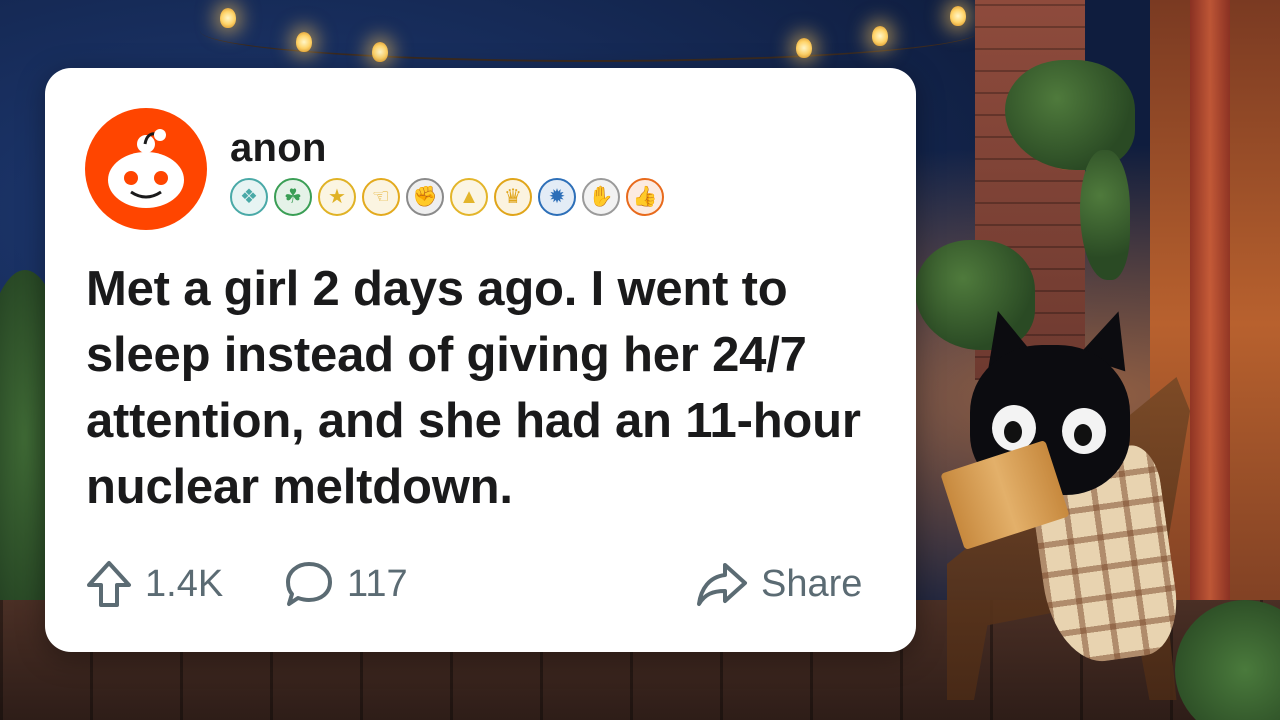  What do you see at coordinates (377, 583) in the screenshot?
I see `comment-count: 117` at bounding box center [377, 583].